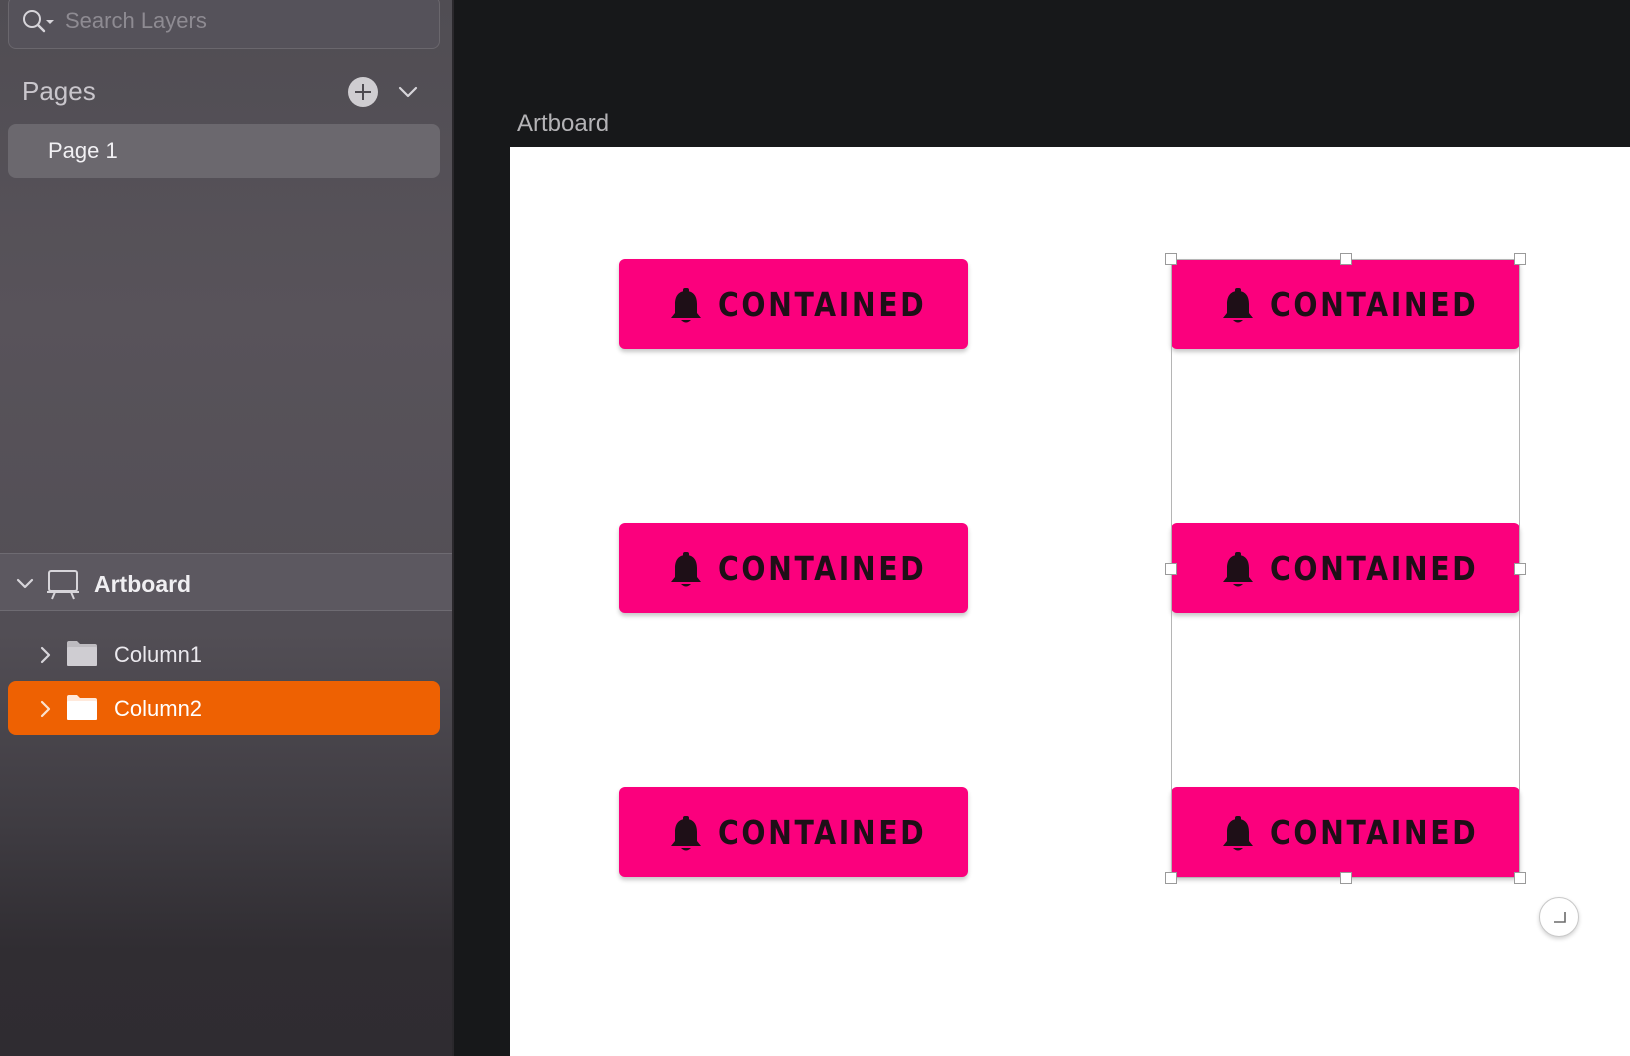  I want to click on artboard-icon, so click(63, 585).